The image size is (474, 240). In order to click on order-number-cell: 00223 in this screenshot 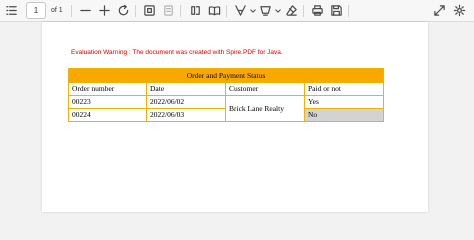, I will do `click(107, 102)`.